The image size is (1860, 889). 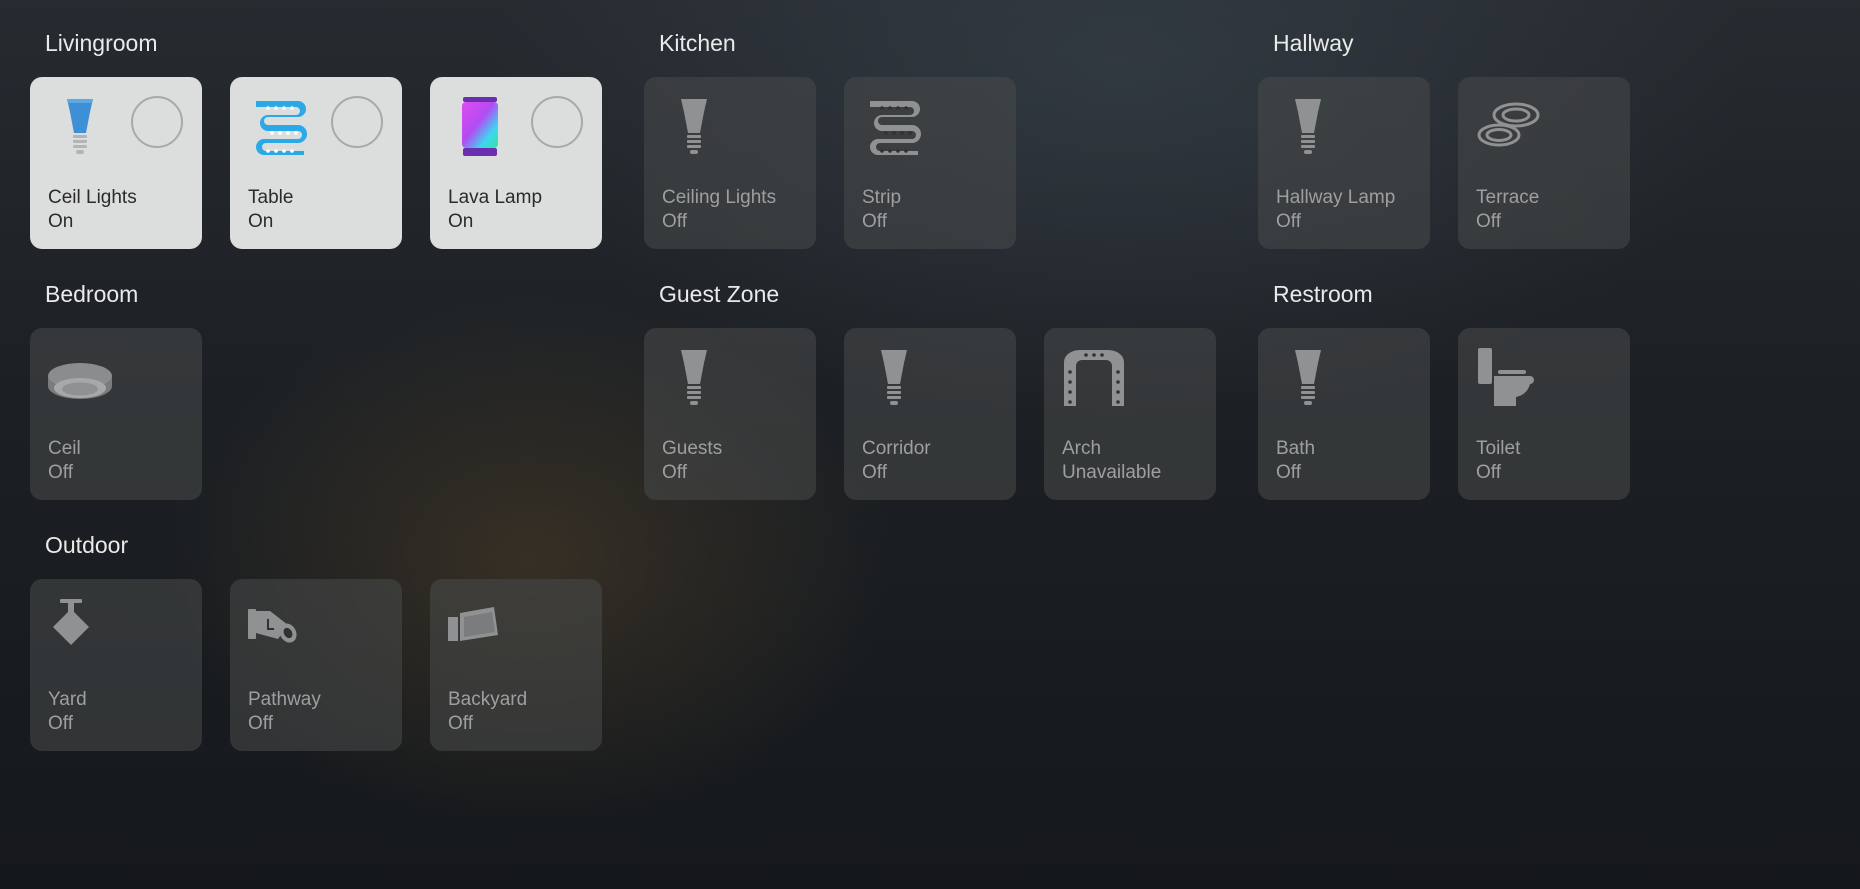 I want to click on device-name: Arch, so click(x=1082, y=448).